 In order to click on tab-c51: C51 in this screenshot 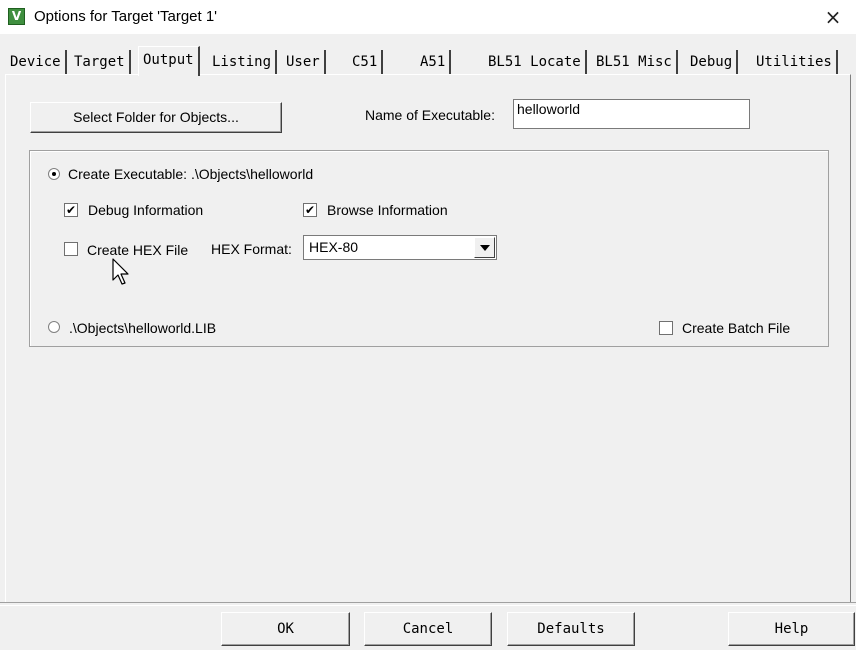, I will do `click(366, 62)`.